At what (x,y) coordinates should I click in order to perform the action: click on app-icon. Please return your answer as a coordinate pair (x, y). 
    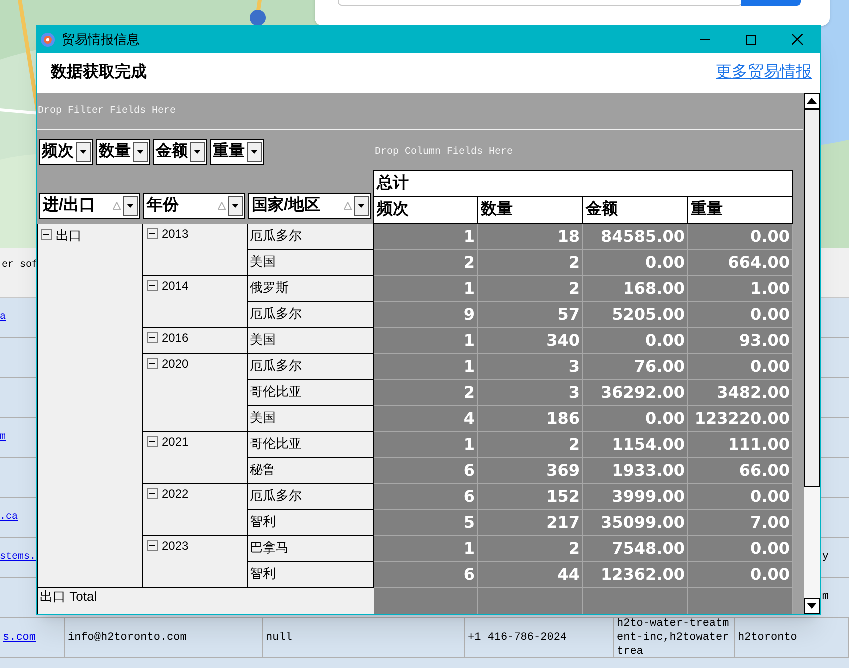
    Looking at the image, I should click on (48, 40).